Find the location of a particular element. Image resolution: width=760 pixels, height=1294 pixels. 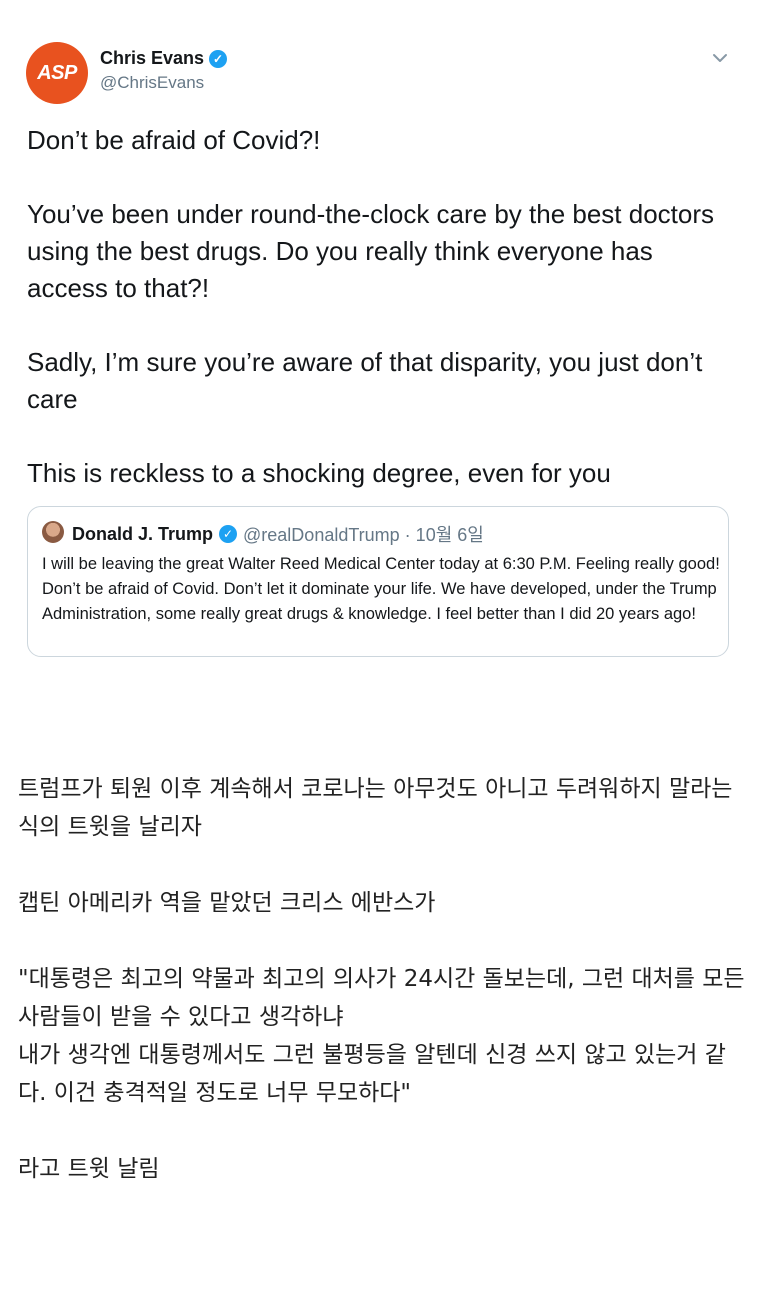

caption-paragraph: 캡틴 아메리카 역을 맡았던 크리스 에반스가 is located at coordinates (227, 903).